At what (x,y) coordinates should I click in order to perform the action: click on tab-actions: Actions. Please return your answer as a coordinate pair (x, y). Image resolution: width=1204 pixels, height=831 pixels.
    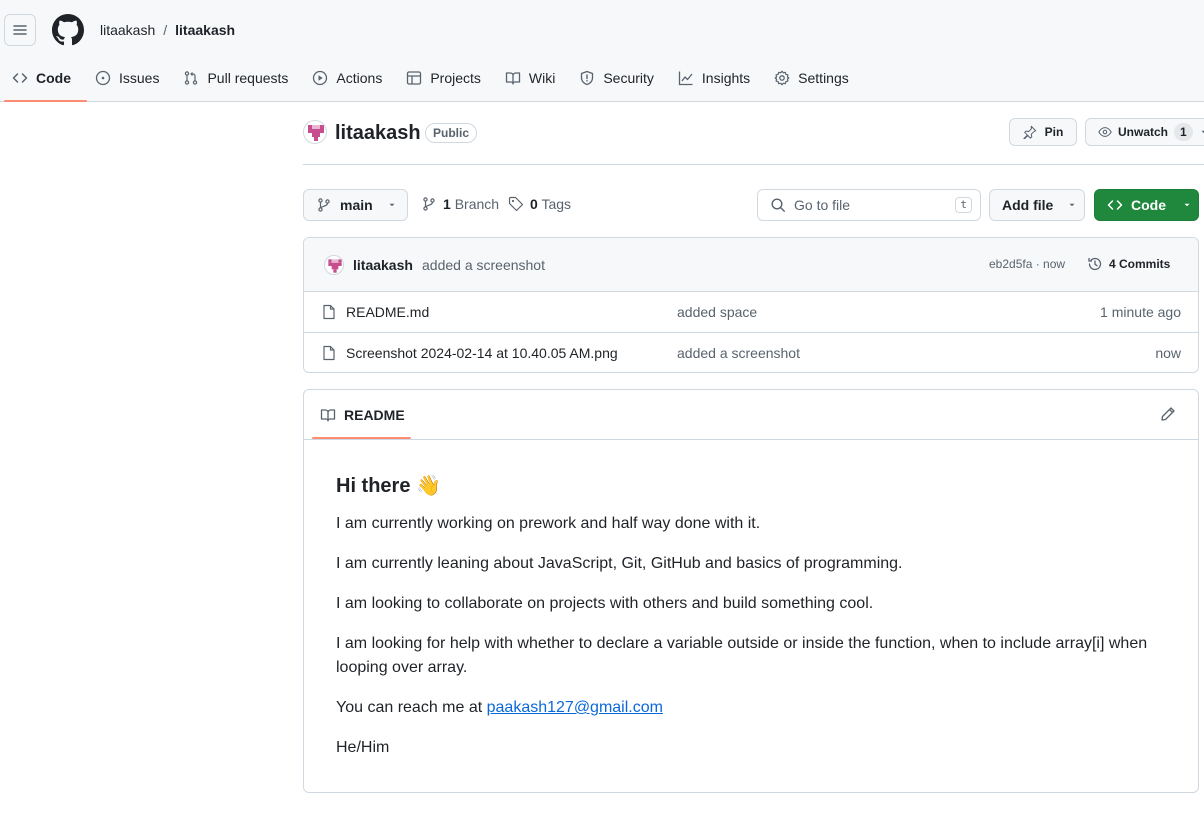
    Looking at the image, I should click on (347, 78).